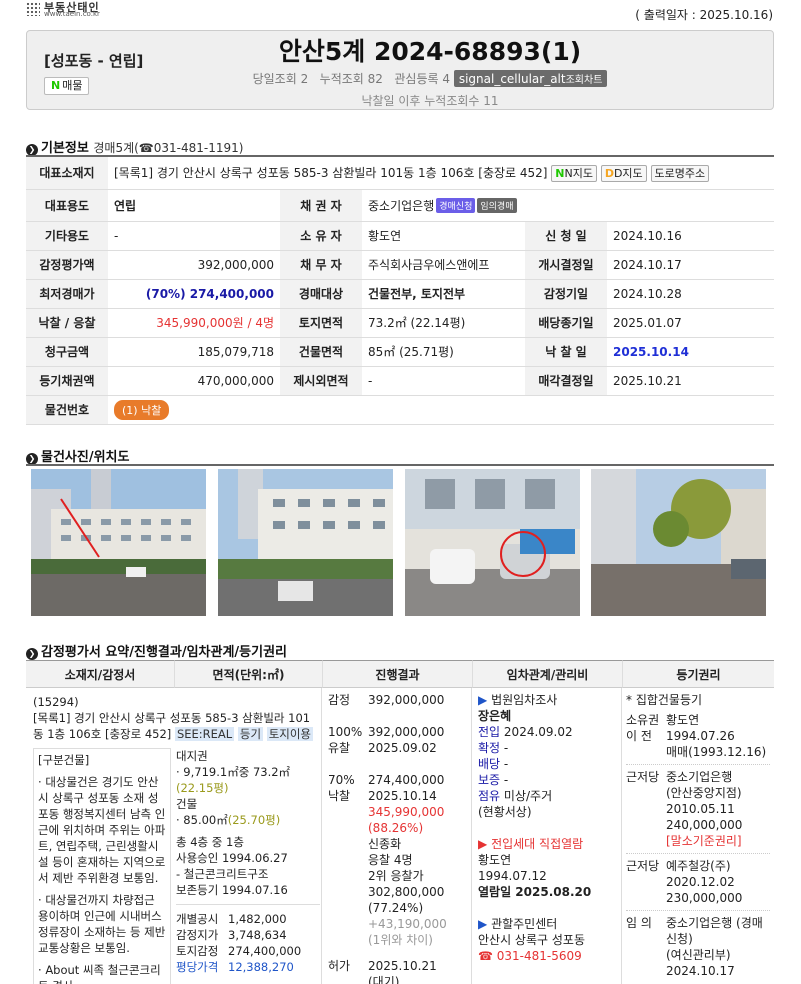 The width and height of the screenshot is (801, 984). What do you see at coordinates (535, 892) in the screenshot?
I see `view-date: 열람일 2025.08.20` at bounding box center [535, 892].